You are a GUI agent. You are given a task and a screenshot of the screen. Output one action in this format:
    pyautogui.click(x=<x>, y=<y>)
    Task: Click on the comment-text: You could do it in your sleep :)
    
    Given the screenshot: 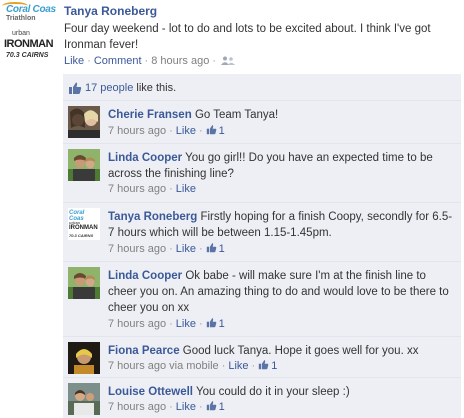 What is the action you would take?
    pyautogui.click(x=273, y=392)
    